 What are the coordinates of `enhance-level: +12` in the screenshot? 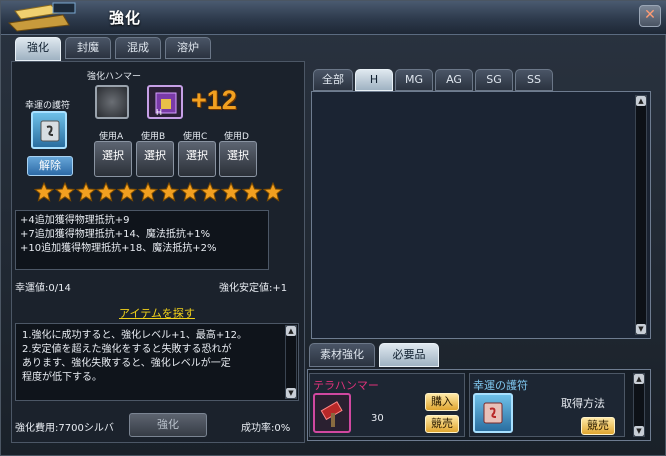 It's located at (214, 100).